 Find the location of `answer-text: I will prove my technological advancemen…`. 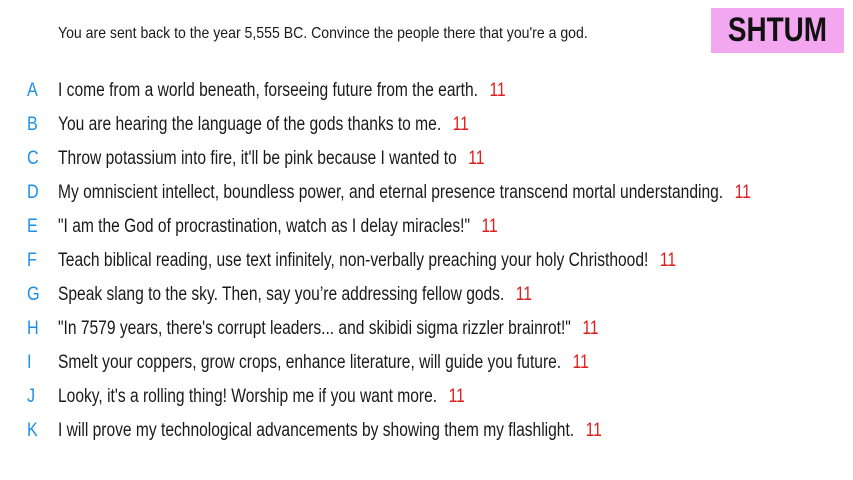

answer-text: I will prove my technological advancemen… is located at coordinates (316, 430).